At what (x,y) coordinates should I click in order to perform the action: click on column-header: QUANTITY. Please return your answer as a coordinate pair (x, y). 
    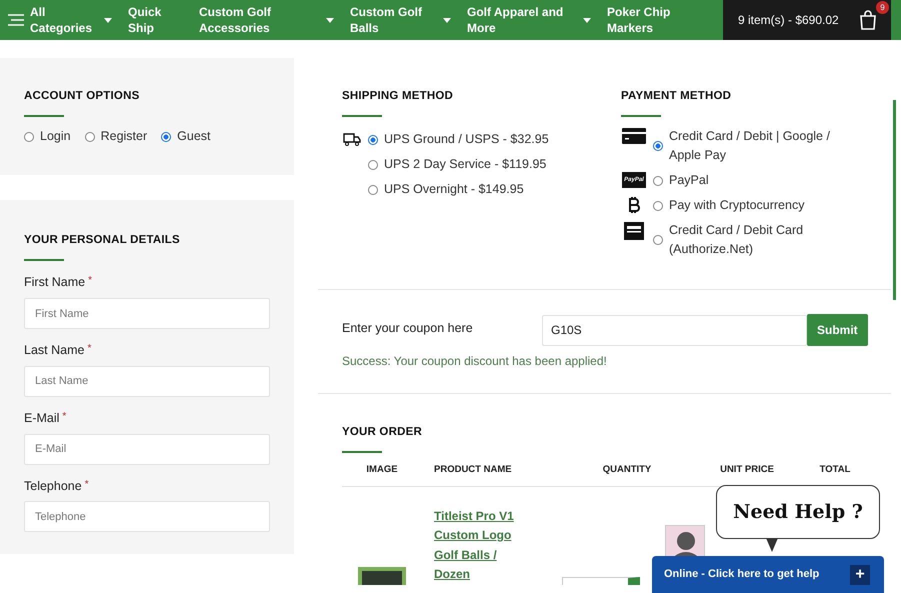
    Looking at the image, I should click on (627, 470).